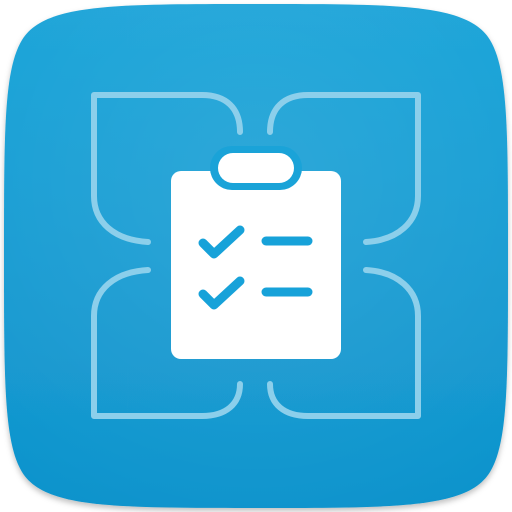  Describe the element at coordinates (256, 168) in the screenshot. I see `clipboard-clip` at that location.